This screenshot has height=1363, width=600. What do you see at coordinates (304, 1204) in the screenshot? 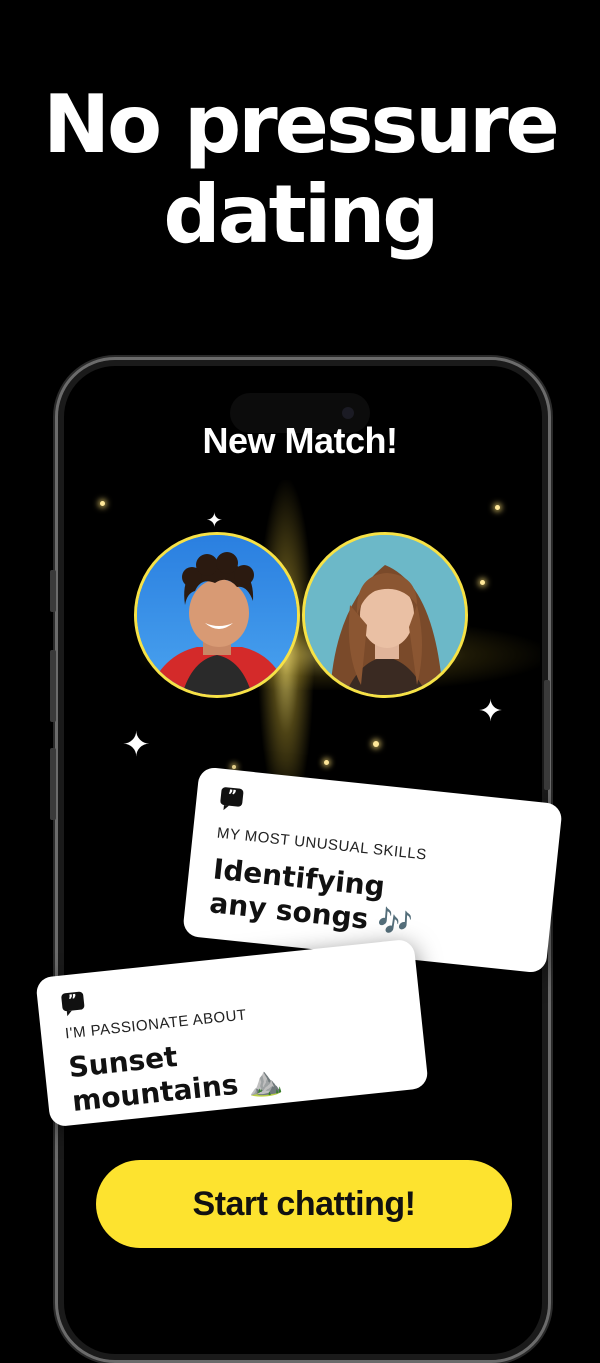
I see `start-chatting-button: Start chatting!` at bounding box center [304, 1204].